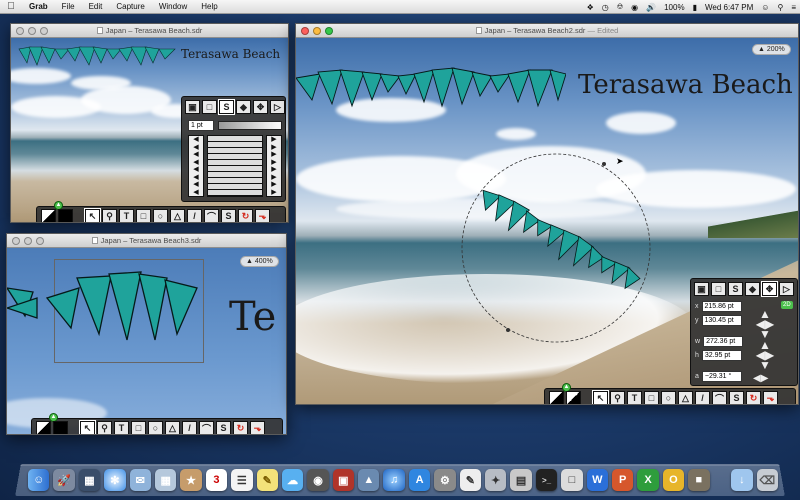 The height and width of the screenshot is (500, 800). What do you see at coordinates (115, 480) in the screenshot?
I see `safari-icon: ✻` at bounding box center [115, 480].